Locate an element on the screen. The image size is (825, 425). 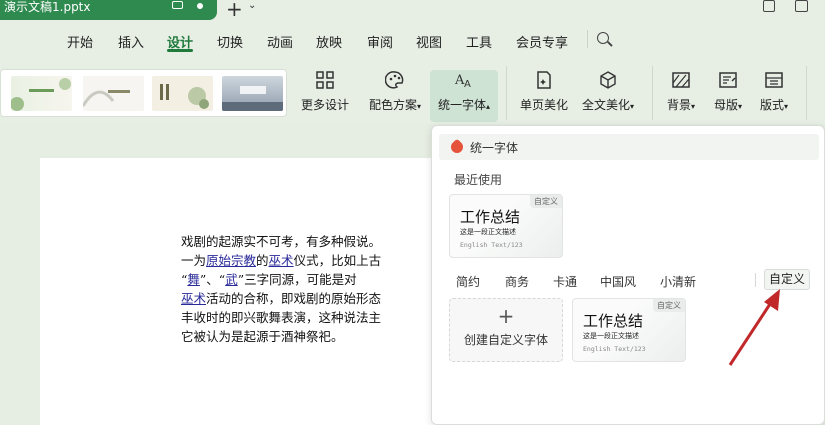
master-slide-icon is located at coordinates (728, 80).